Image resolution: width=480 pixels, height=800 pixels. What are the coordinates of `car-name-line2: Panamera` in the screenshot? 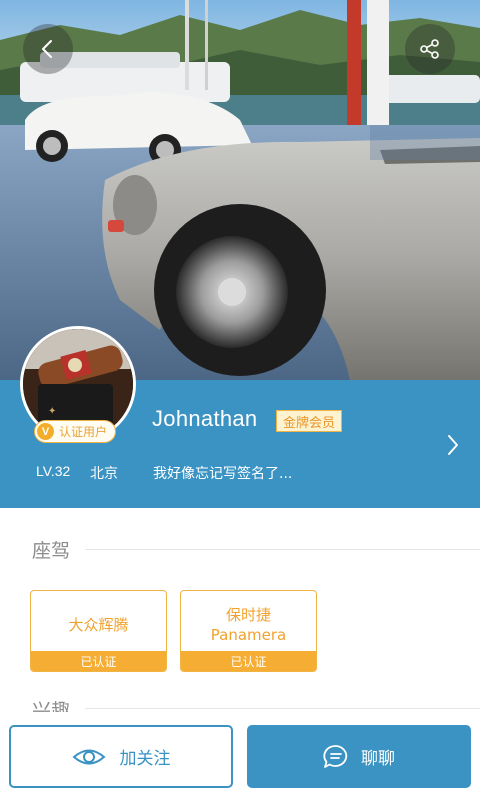 It's located at (248, 635).